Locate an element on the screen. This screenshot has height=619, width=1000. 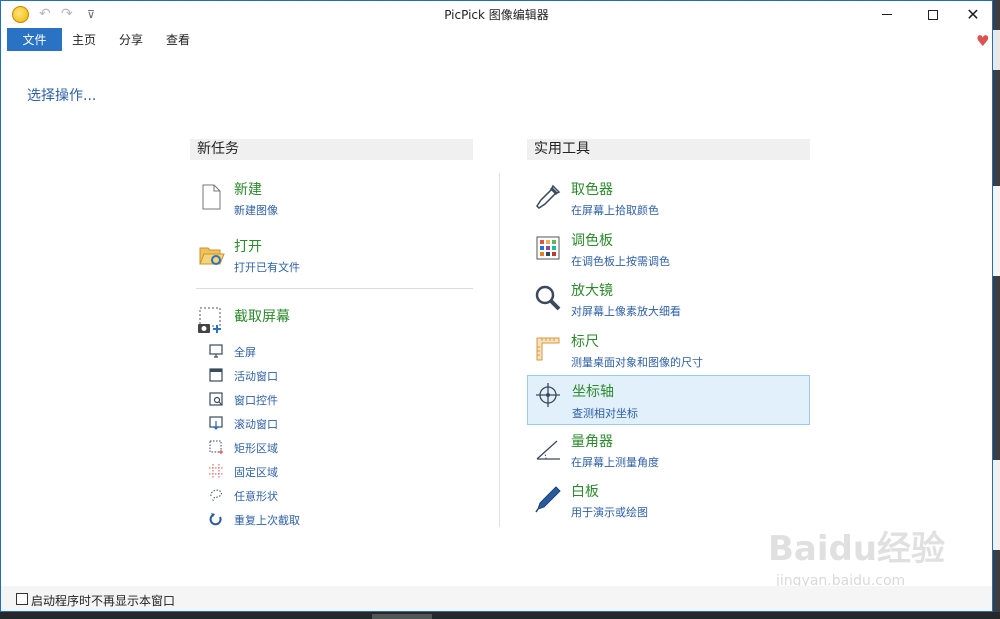
minimize-icon is located at coordinates (887, 14).